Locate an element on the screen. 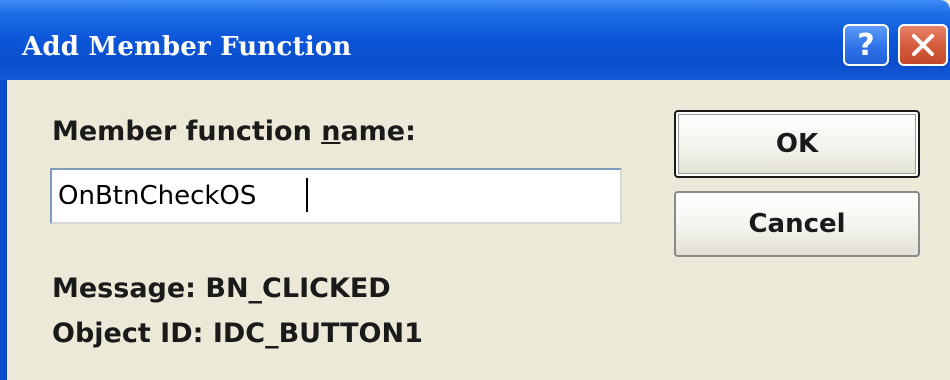  window-left-border is located at coordinates (3, 230).